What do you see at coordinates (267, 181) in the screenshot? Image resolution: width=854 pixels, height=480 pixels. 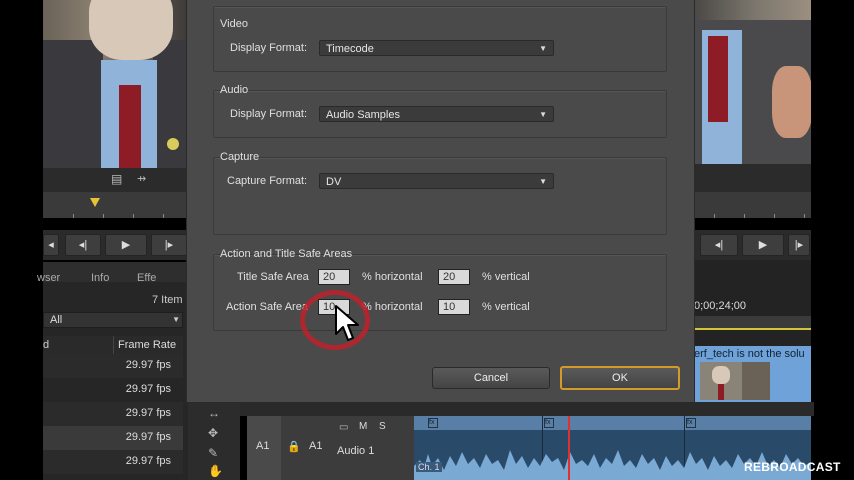 I see `capture-format-label: Capture Format:` at bounding box center [267, 181].